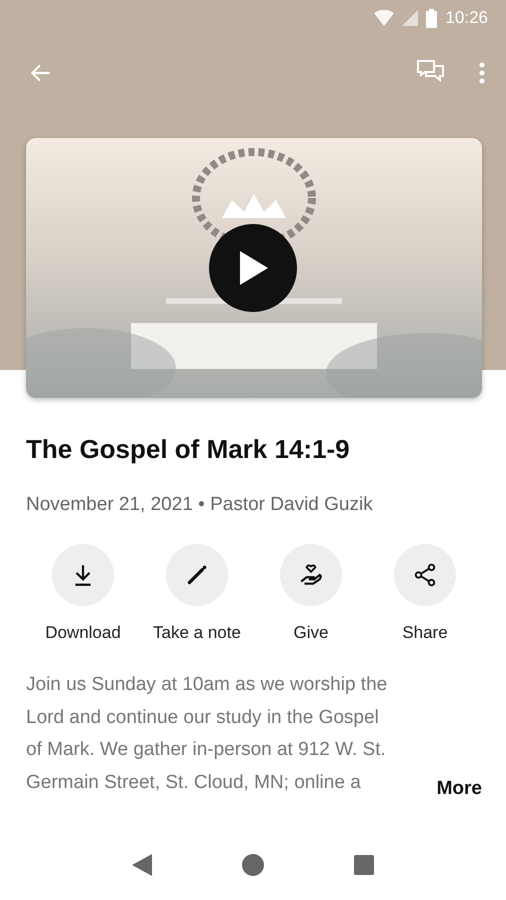  I want to click on signal-icon, so click(410, 18).